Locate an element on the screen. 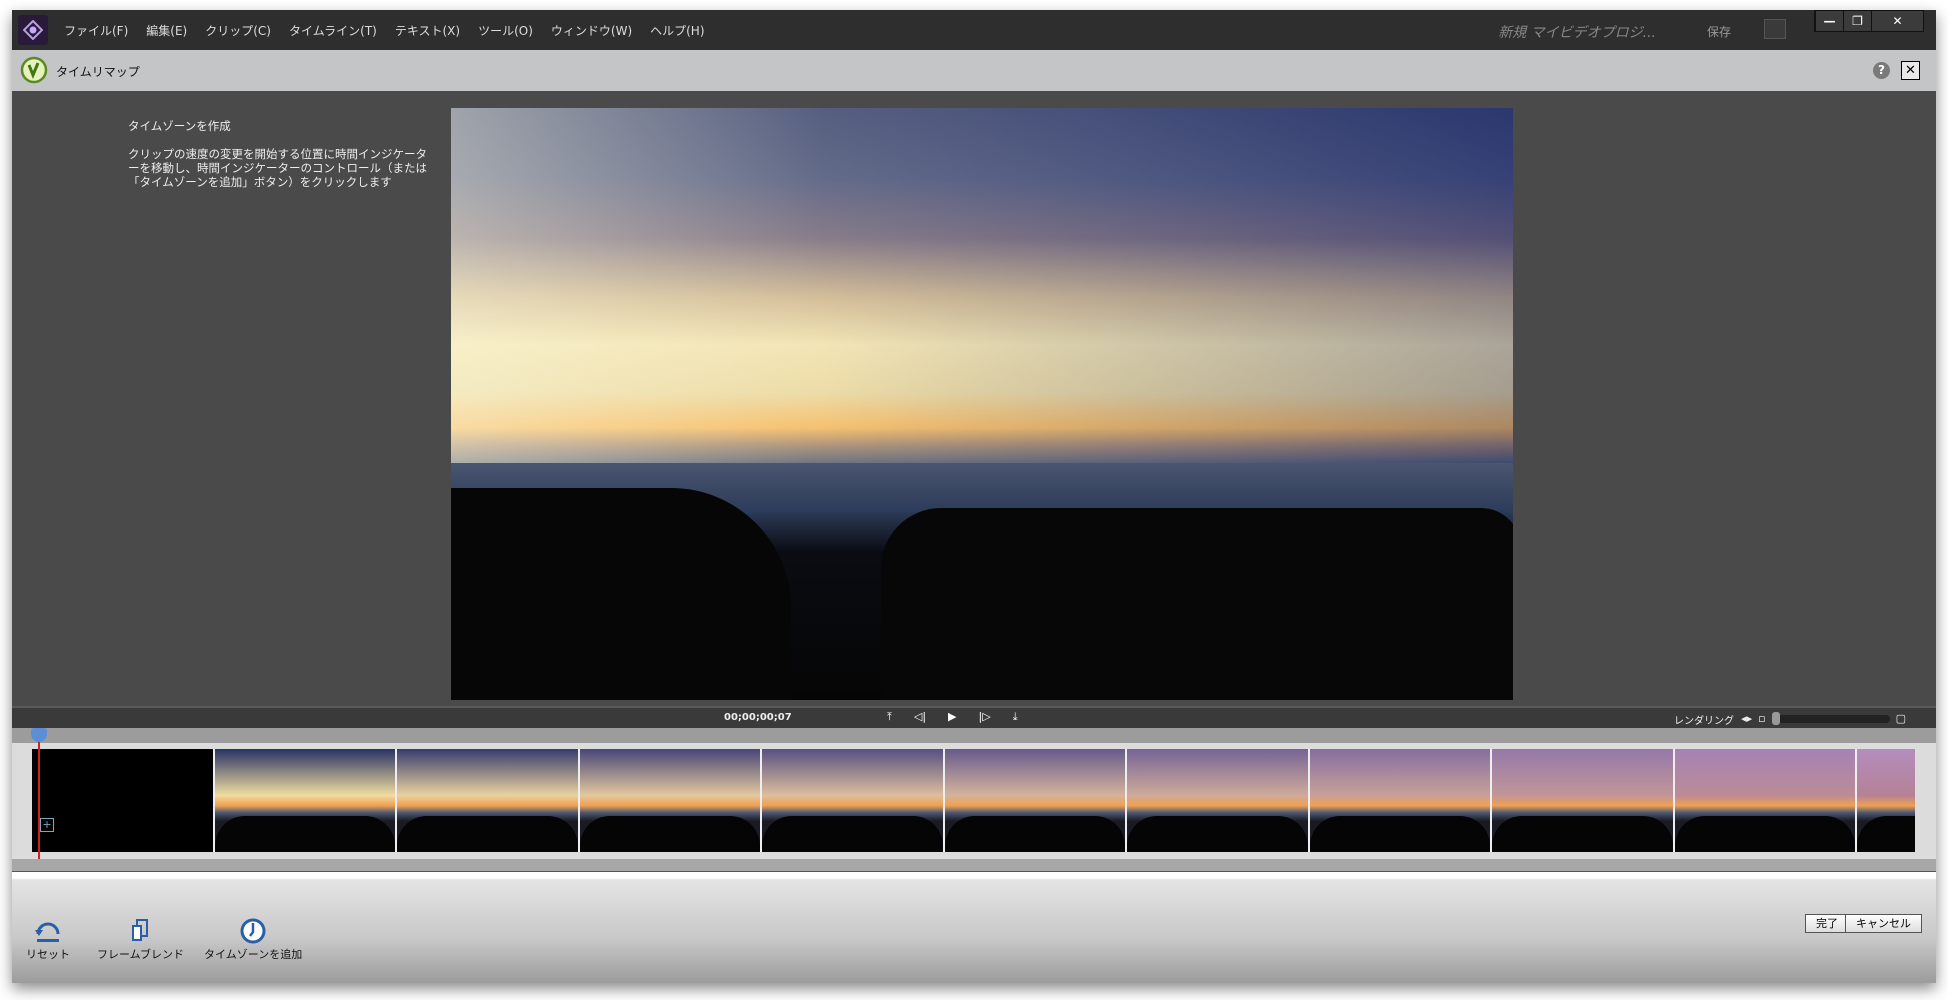 The width and height of the screenshot is (1948, 1000). timecode: 00;00;00;07 is located at coordinates (758, 717).